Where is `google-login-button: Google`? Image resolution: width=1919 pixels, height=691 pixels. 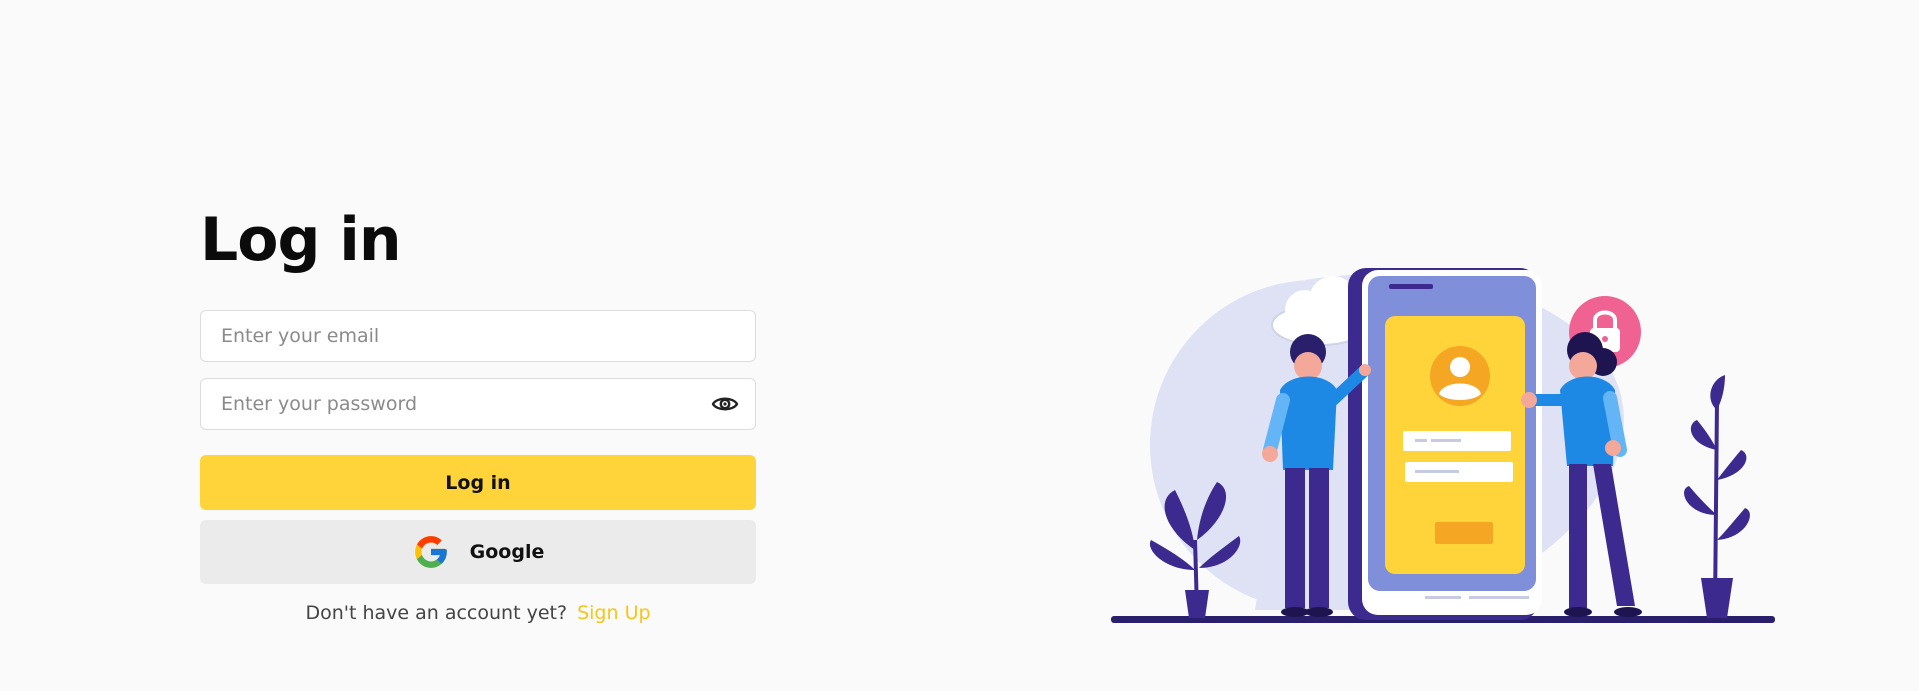
google-login-button: Google is located at coordinates (478, 552).